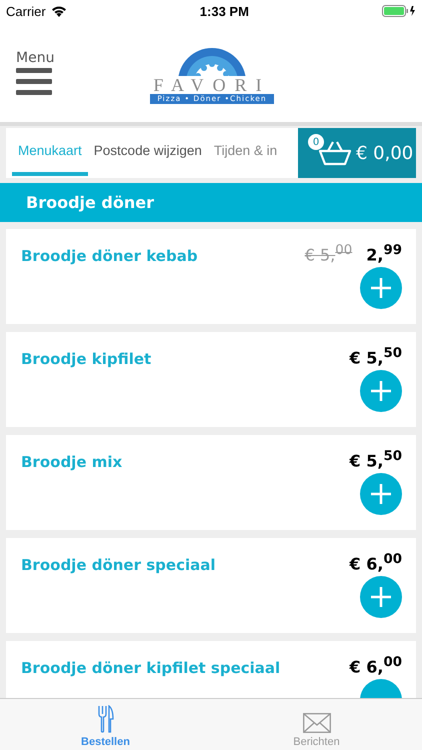 This screenshot has width=422, height=750. I want to click on product-name: Broodje kipfilet, so click(86, 358).